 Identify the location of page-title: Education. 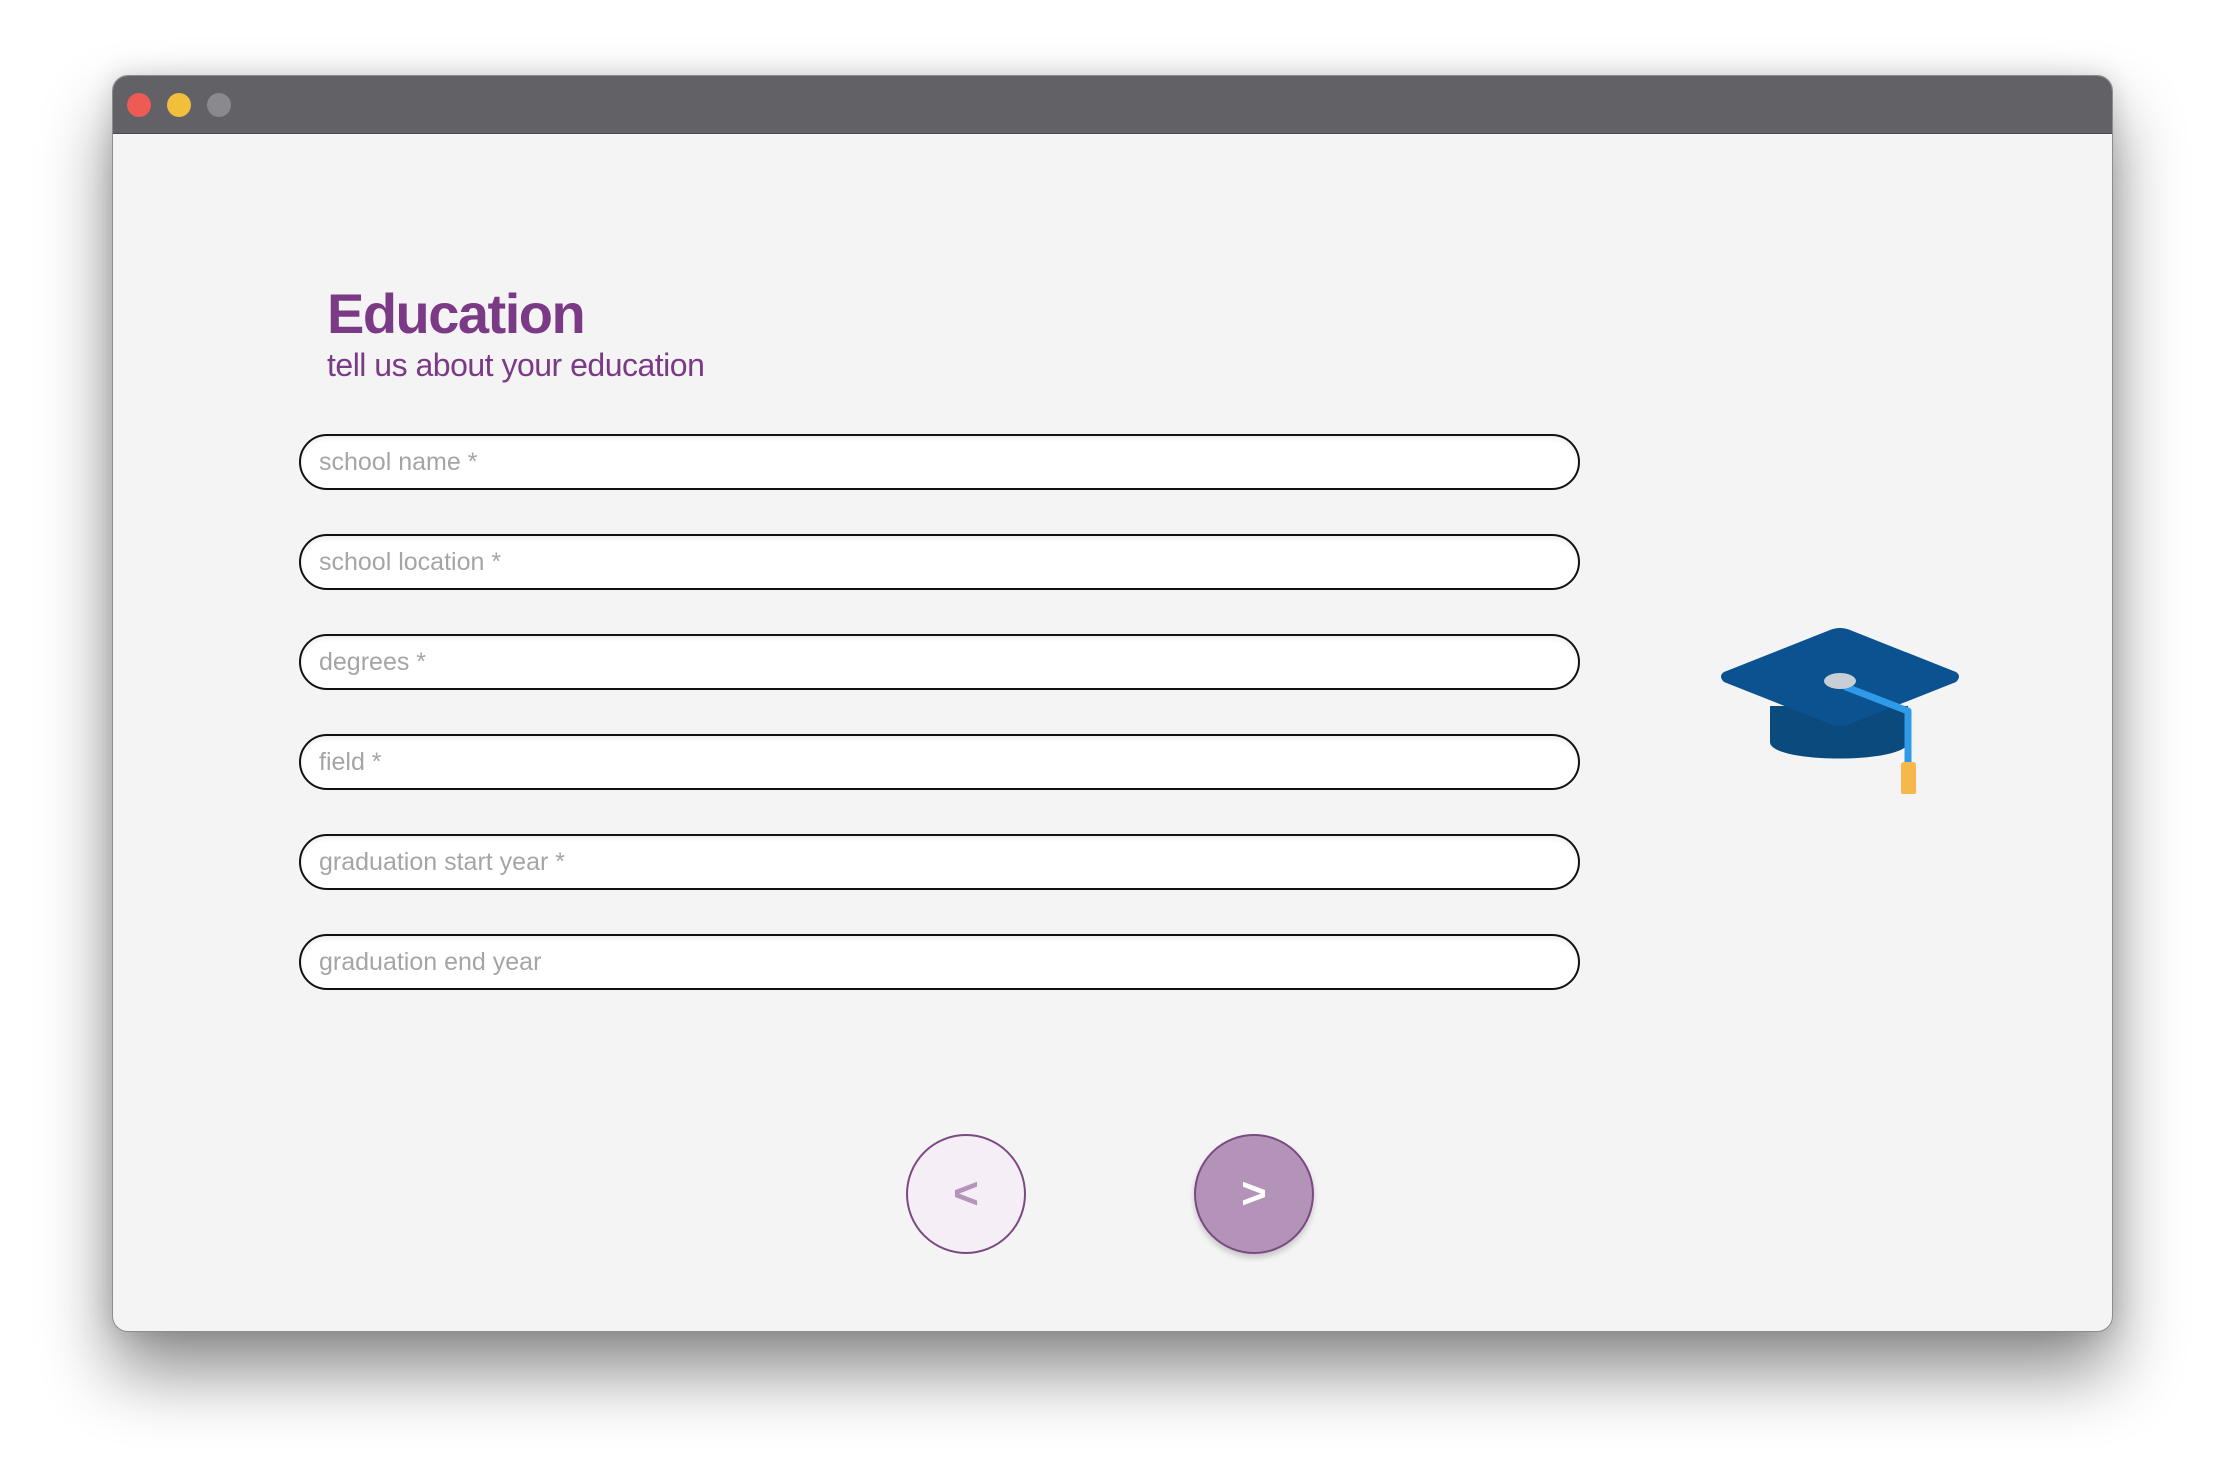
(456, 313).